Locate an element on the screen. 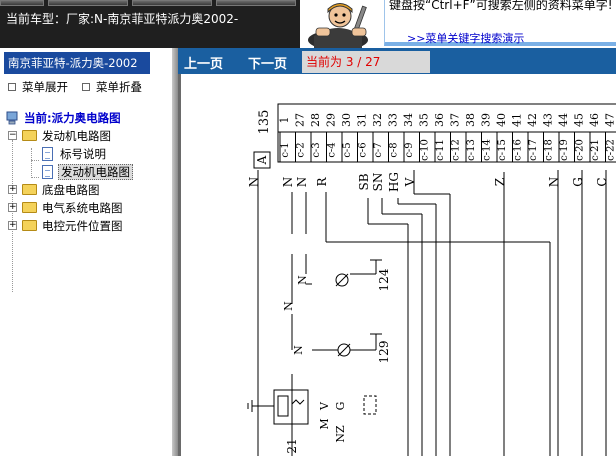 The image size is (616, 456). tree-item-chassis: + 底盘电路图 is located at coordinates (85, 190).